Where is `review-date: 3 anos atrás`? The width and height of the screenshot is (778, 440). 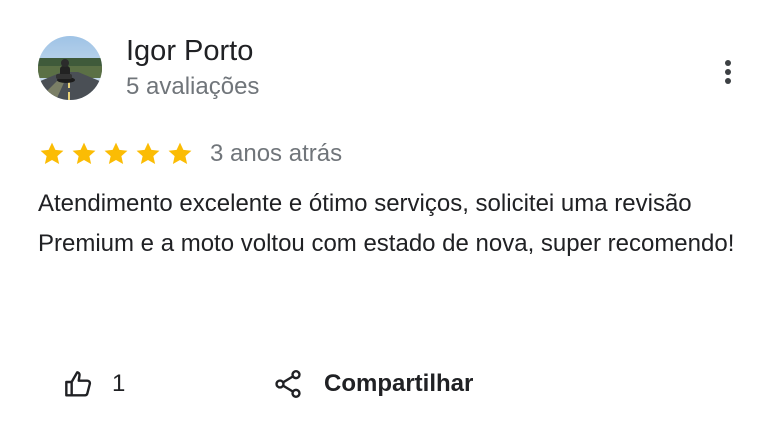
review-date: 3 anos atrás is located at coordinates (276, 153).